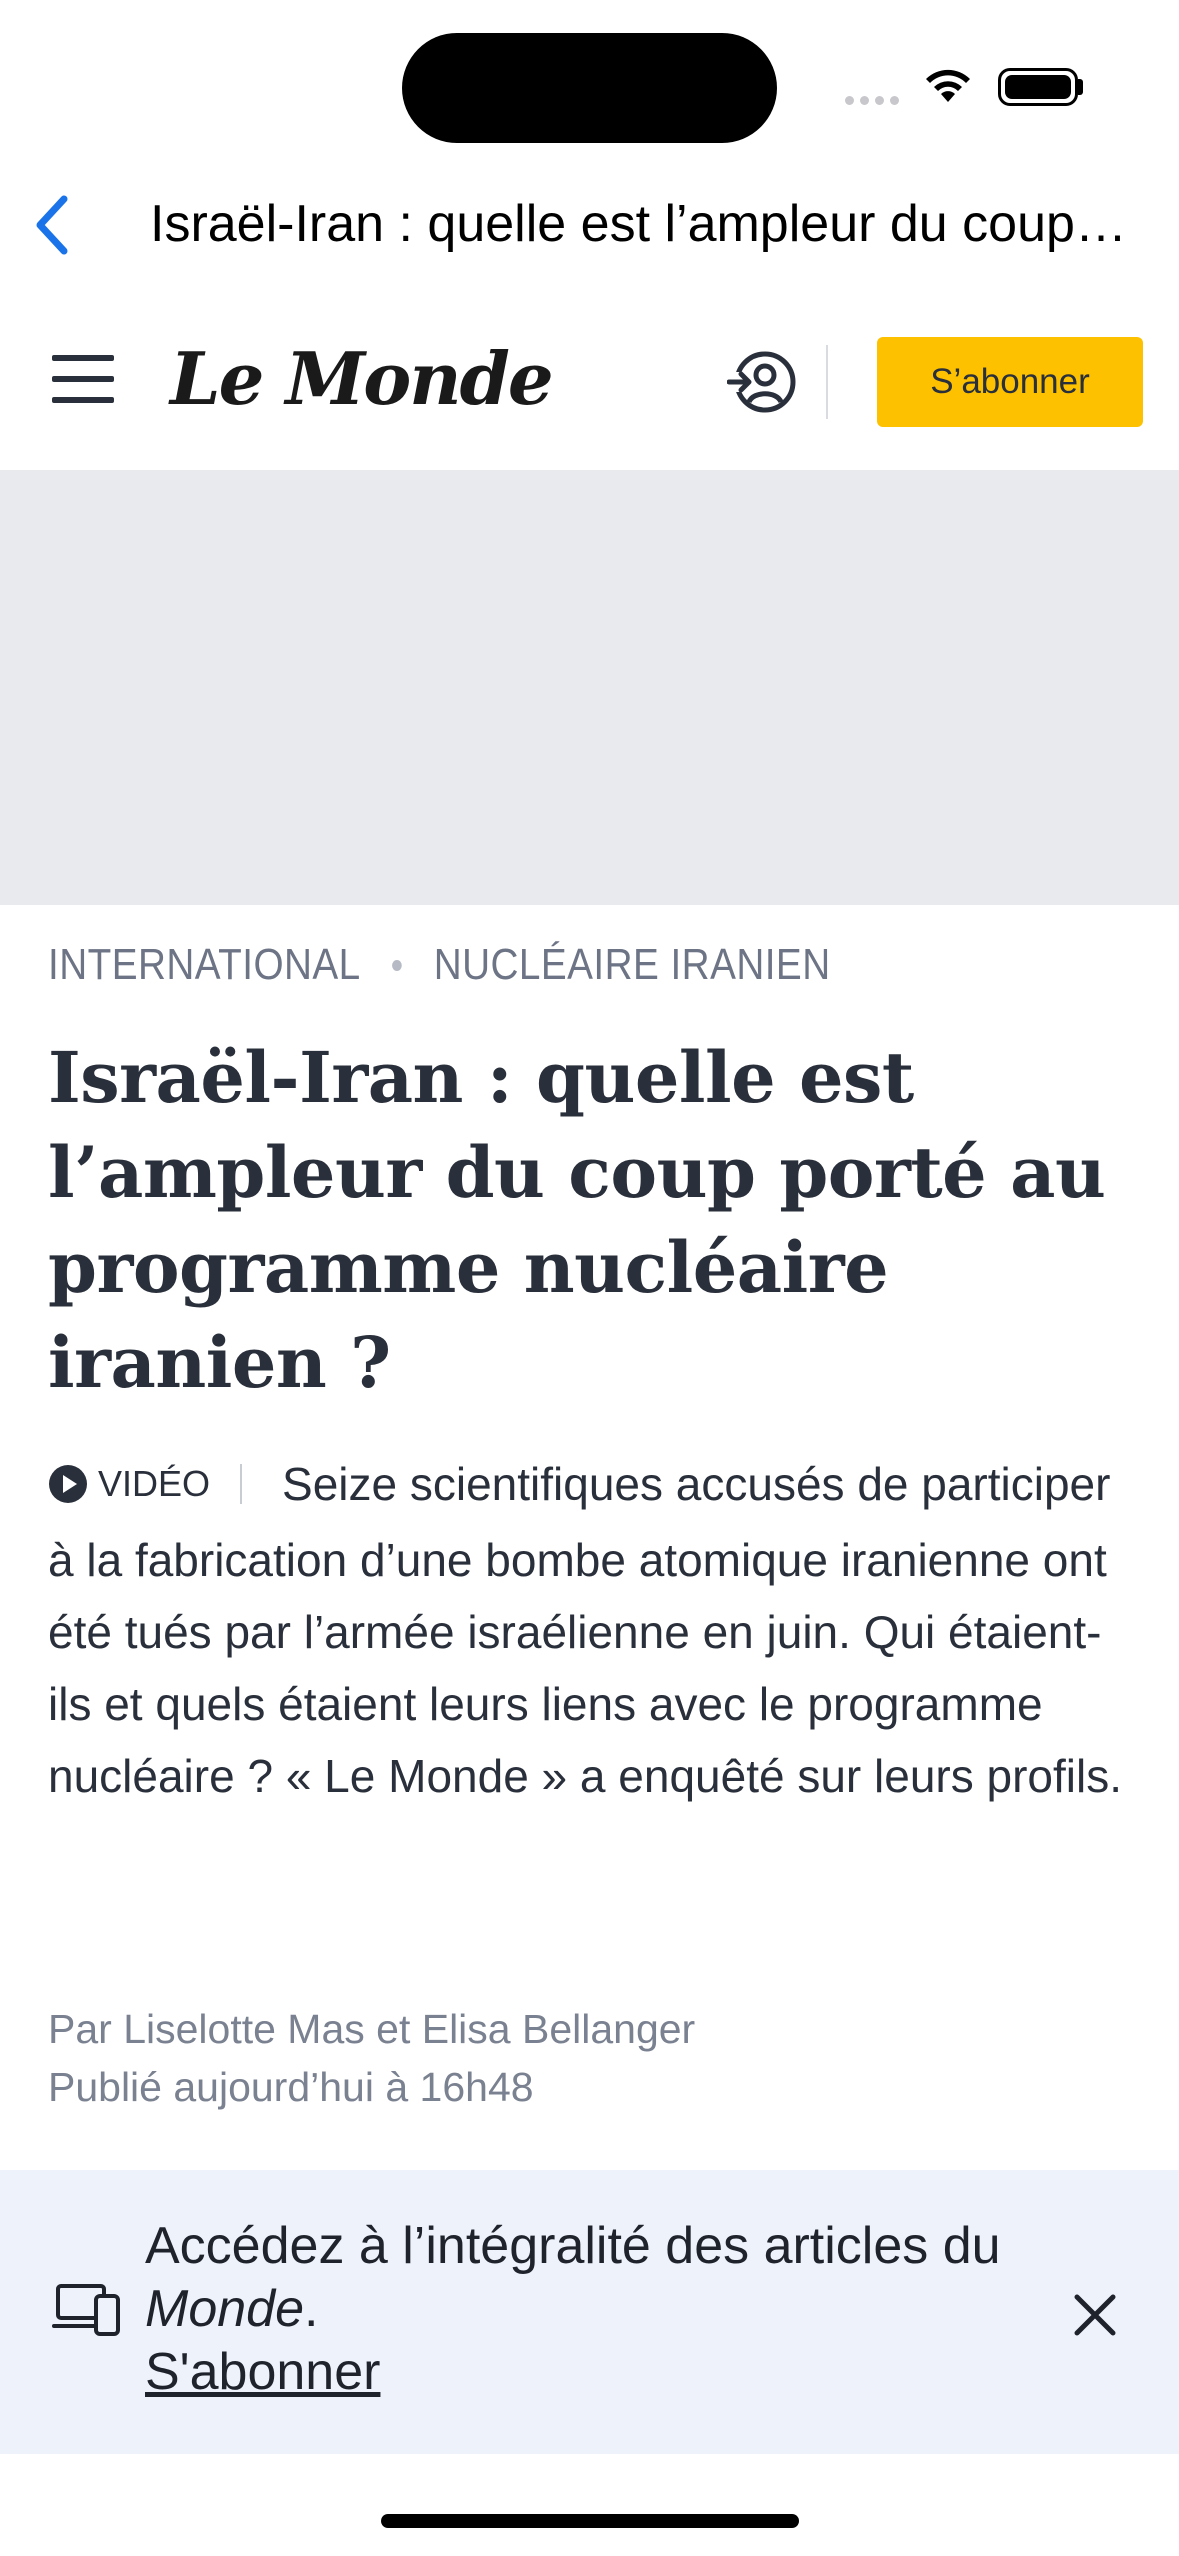 The height and width of the screenshot is (2556, 1179). What do you see at coordinates (83, 381) in the screenshot?
I see `menu-button` at bounding box center [83, 381].